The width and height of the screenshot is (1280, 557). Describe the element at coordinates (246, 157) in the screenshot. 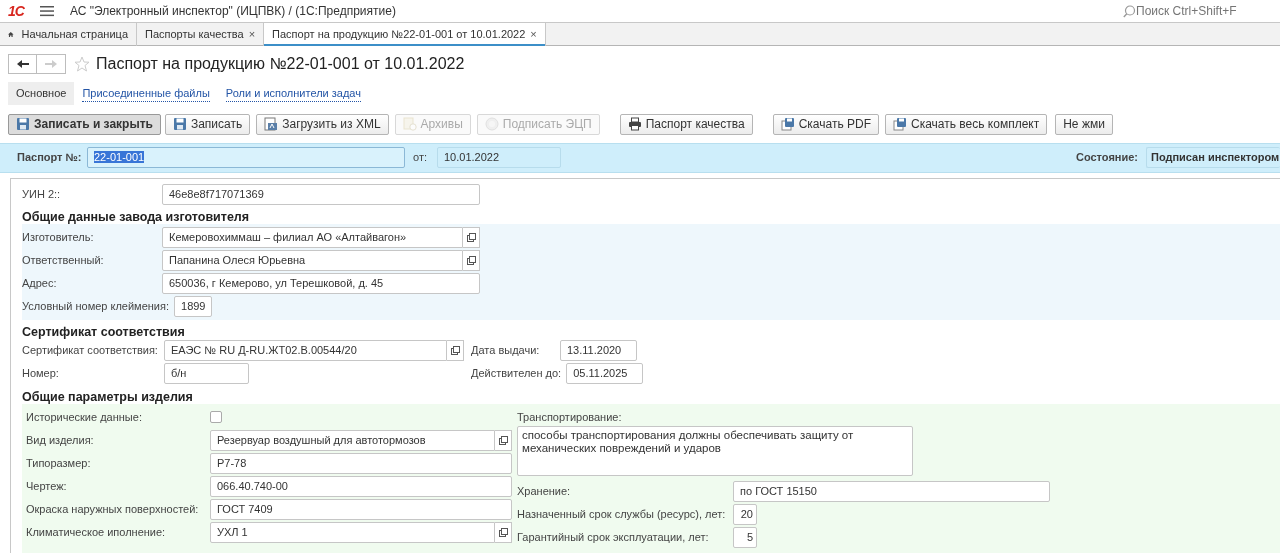

I see `number-field: 22-01-001` at that location.